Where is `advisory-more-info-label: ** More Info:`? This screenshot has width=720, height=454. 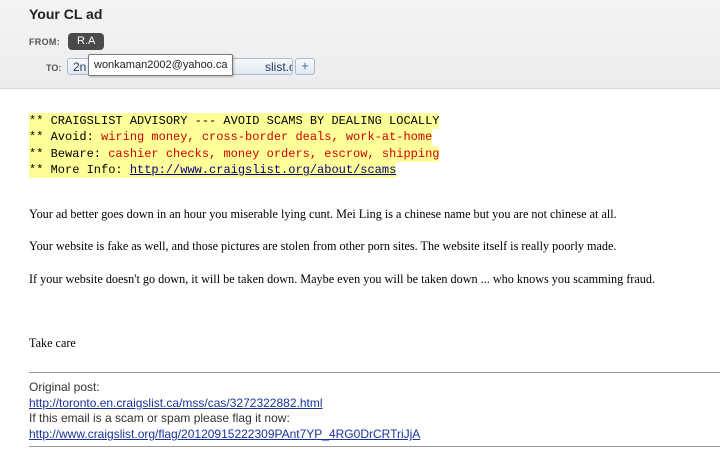 advisory-more-info-label: ** More Info: is located at coordinates (79, 169).